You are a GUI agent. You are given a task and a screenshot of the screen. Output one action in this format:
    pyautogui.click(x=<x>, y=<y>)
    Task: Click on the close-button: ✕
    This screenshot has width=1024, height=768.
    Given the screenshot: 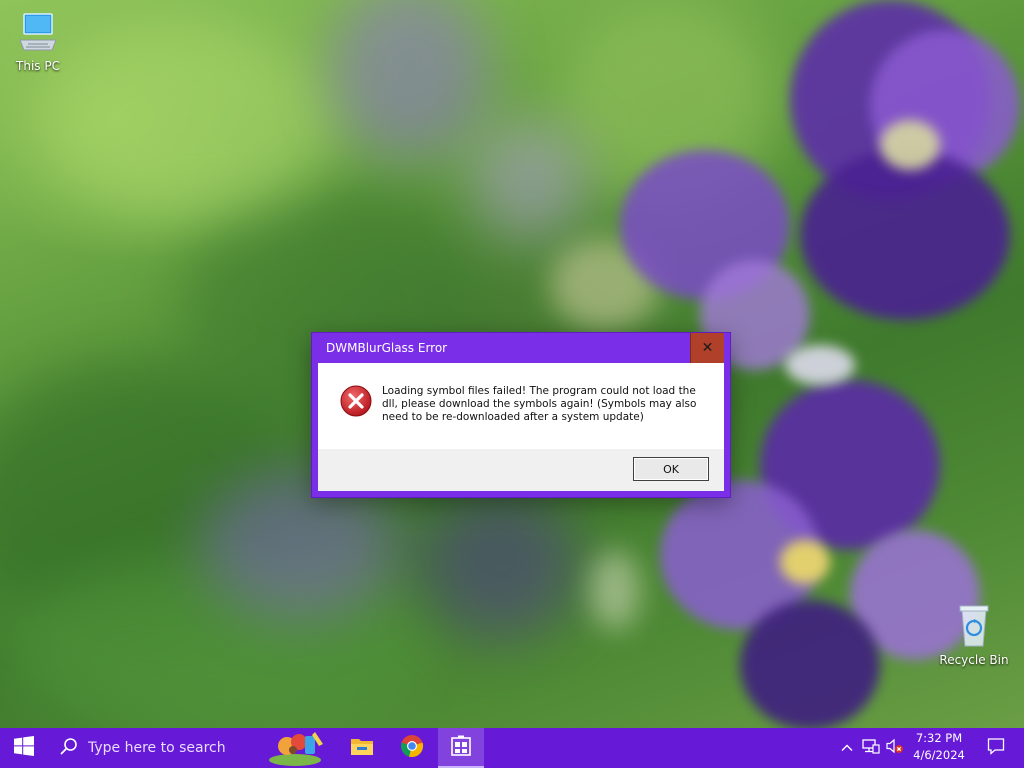 What is the action you would take?
    pyautogui.click(x=707, y=348)
    